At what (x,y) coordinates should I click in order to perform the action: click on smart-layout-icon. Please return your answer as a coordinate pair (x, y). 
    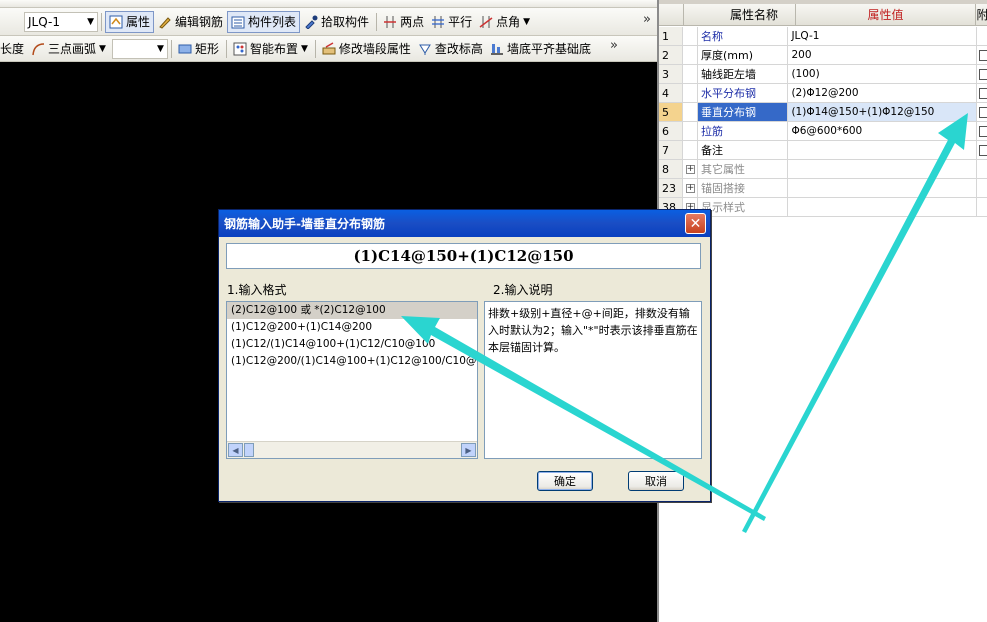
    Looking at the image, I should click on (240, 49).